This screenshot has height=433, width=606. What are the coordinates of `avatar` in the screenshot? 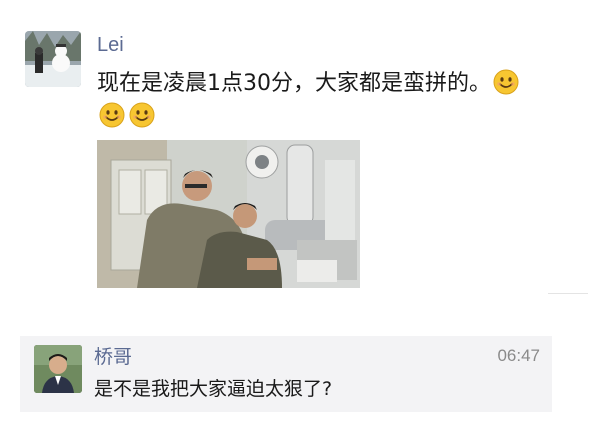 It's located at (53, 59).